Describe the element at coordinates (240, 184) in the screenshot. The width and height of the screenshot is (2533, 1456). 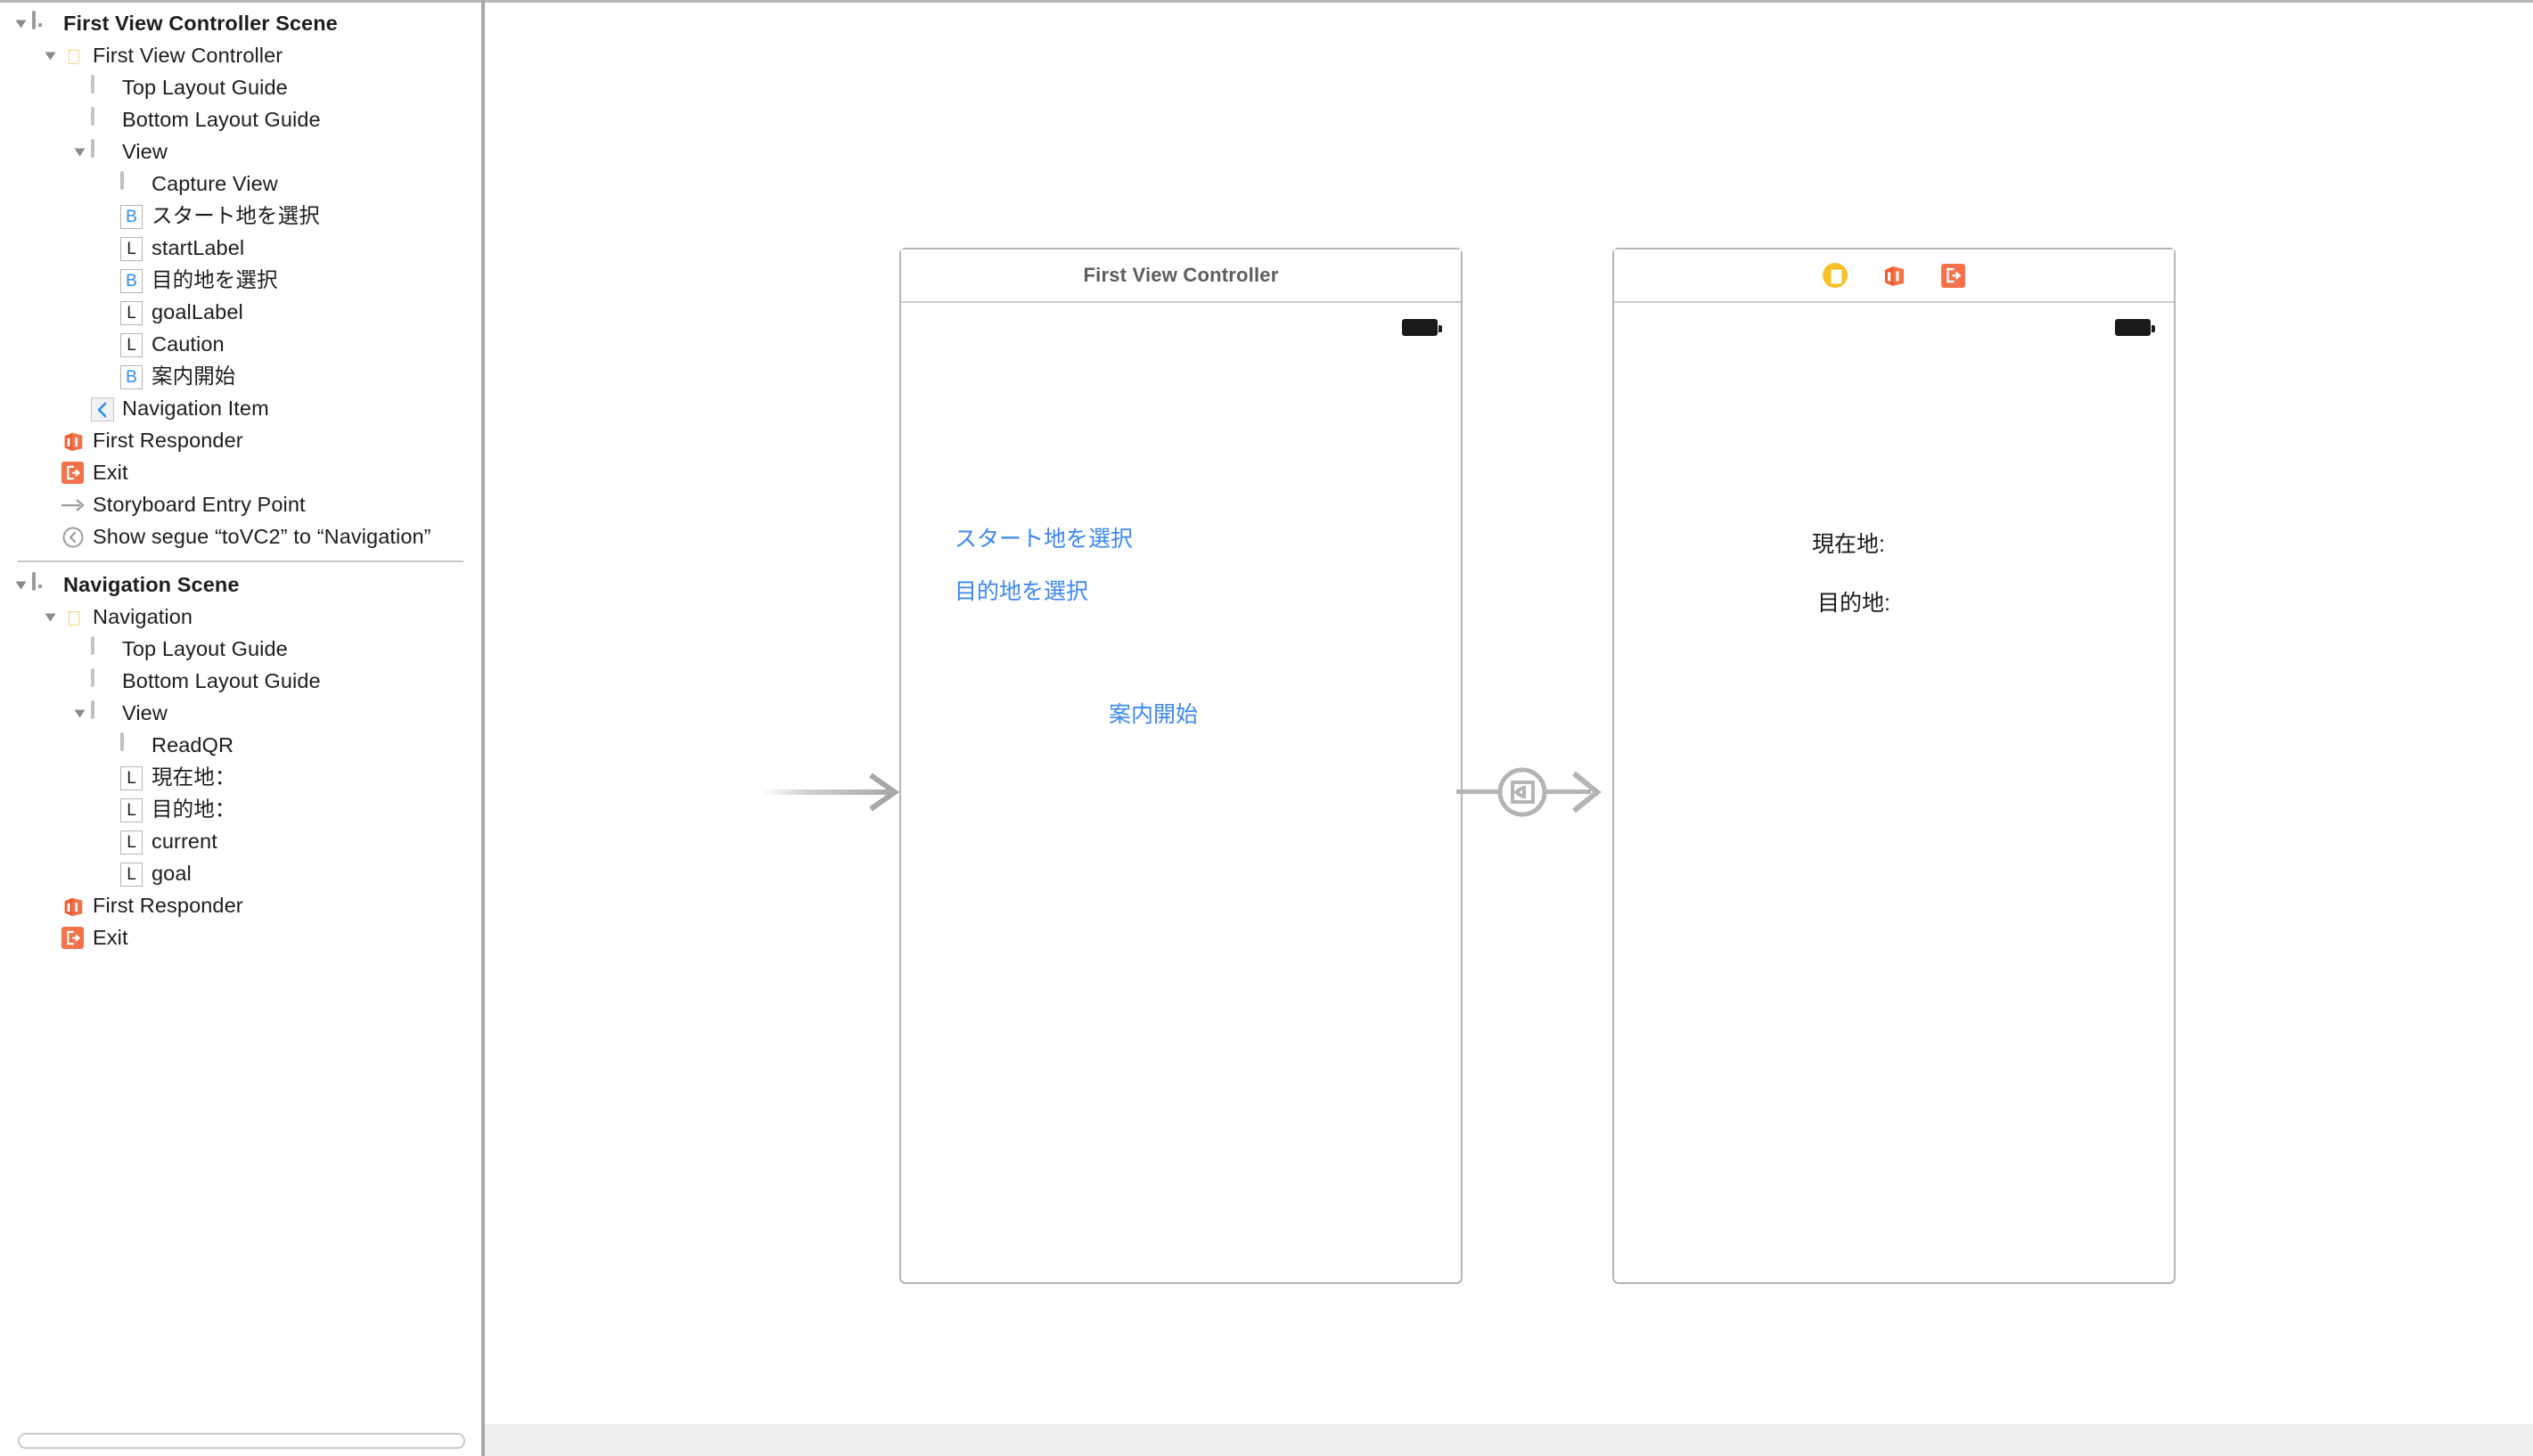
I see `outline-row: Capture View` at that location.